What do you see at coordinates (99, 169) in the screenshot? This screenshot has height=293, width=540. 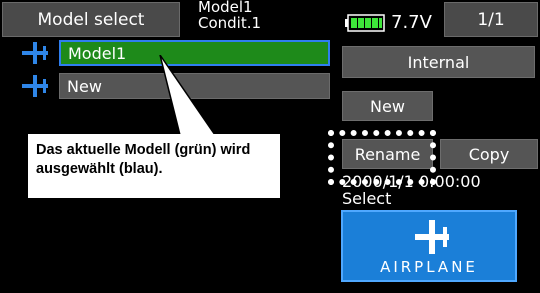 I see `annotation-line-2: ausgewählt (blau).` at bounding box center [99, 169].